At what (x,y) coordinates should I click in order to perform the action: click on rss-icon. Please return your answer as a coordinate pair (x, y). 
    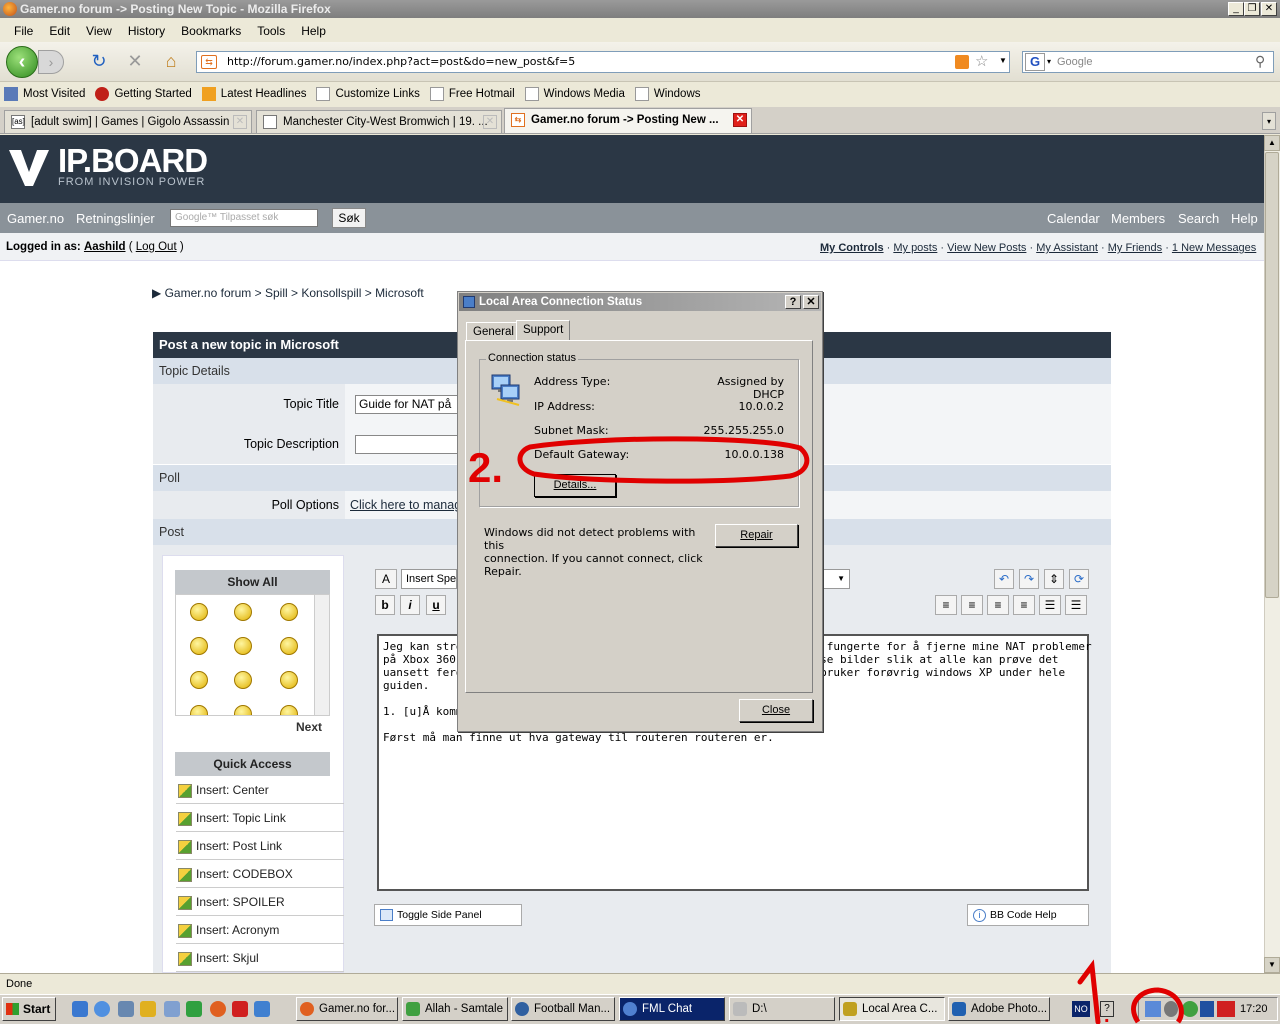
    Looking at the image, I should click on (962, 62).